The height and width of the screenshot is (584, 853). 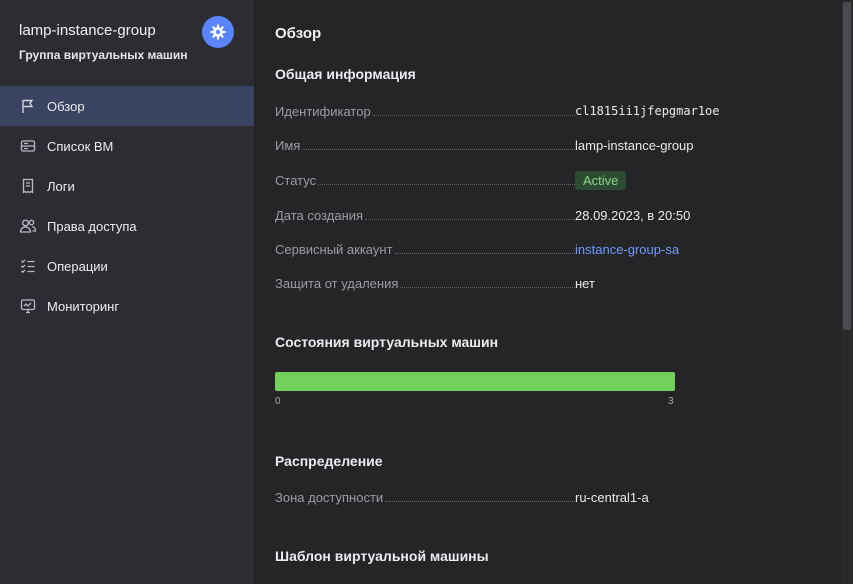 What do you see at coordinates (535, 285) in the screenshot?
I see `info-row-deletion-protection: Защита от удаления нет` at bounding box center [535, 285].